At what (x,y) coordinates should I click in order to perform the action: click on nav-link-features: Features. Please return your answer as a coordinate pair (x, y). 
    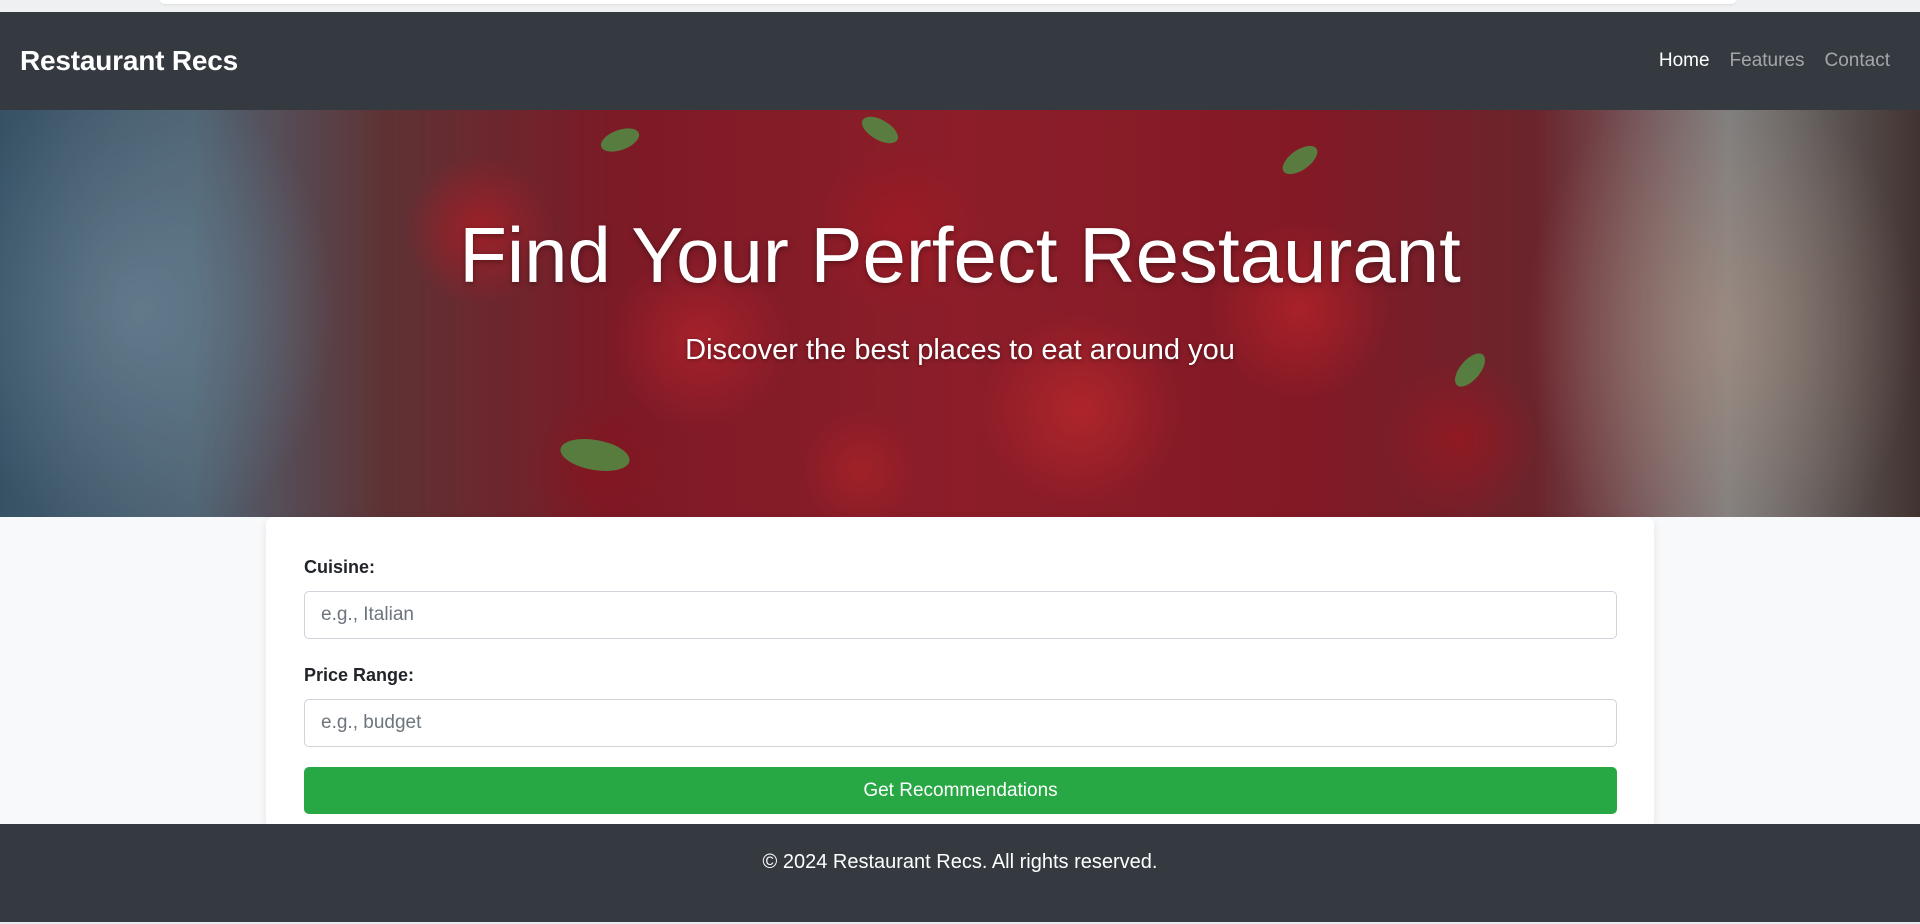
    Looking at the image, I should click on (1767, 61).